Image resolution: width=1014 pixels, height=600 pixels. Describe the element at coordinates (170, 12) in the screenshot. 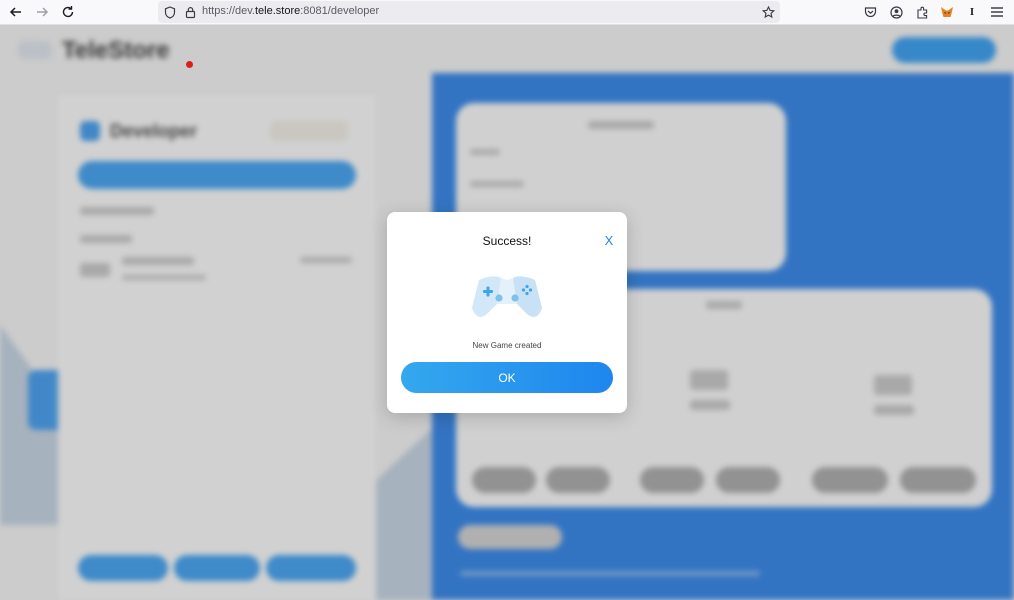

I see `shield-icon` at that location.